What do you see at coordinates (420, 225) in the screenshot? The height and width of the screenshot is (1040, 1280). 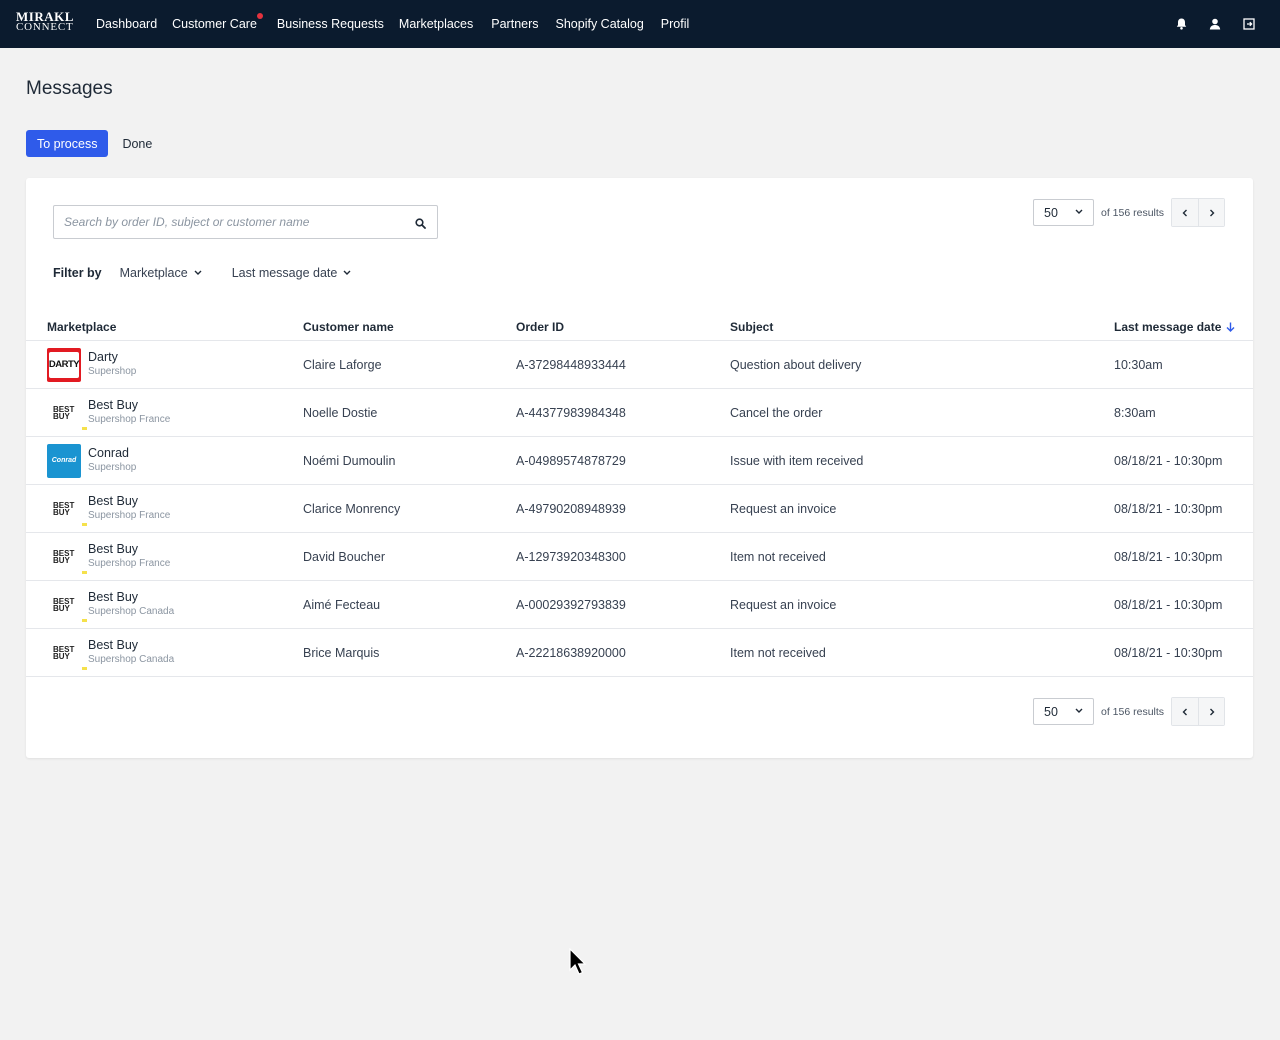 I see `search-icon` at bounding box center [420, 225].